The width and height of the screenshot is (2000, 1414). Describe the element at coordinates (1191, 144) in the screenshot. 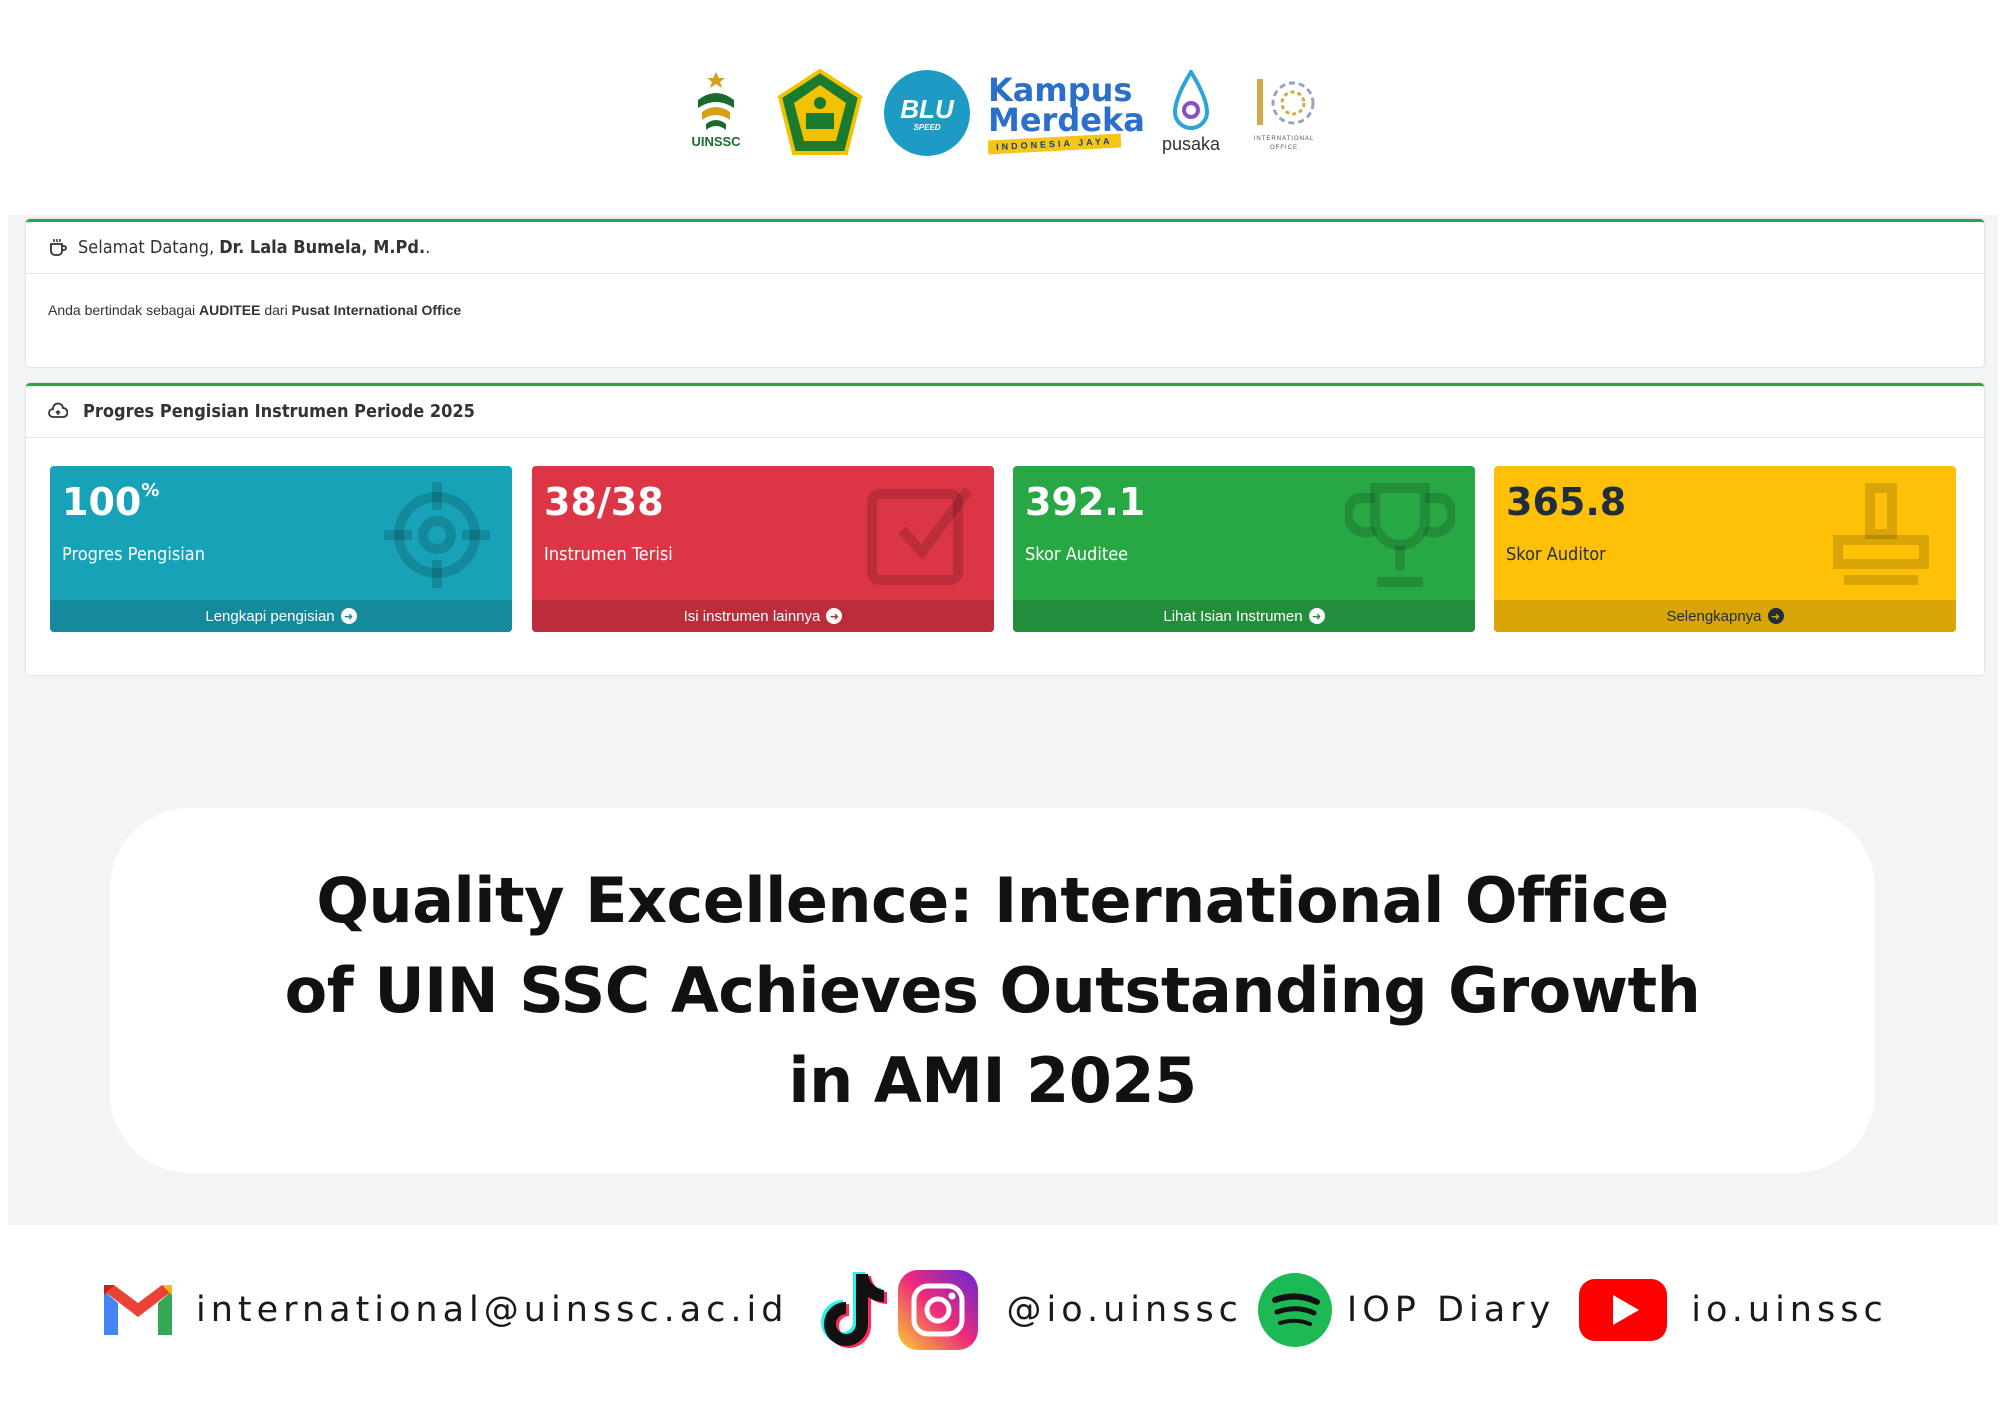

I see `pusaka-logo-text: pusaka` at that location.